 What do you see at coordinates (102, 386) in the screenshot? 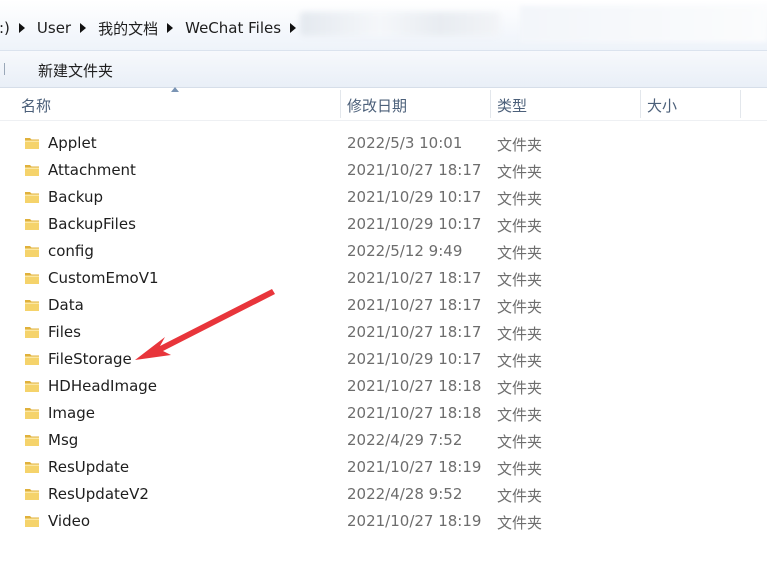
I see `file-name: HDHeadImage` at bounding box center [102, 386].